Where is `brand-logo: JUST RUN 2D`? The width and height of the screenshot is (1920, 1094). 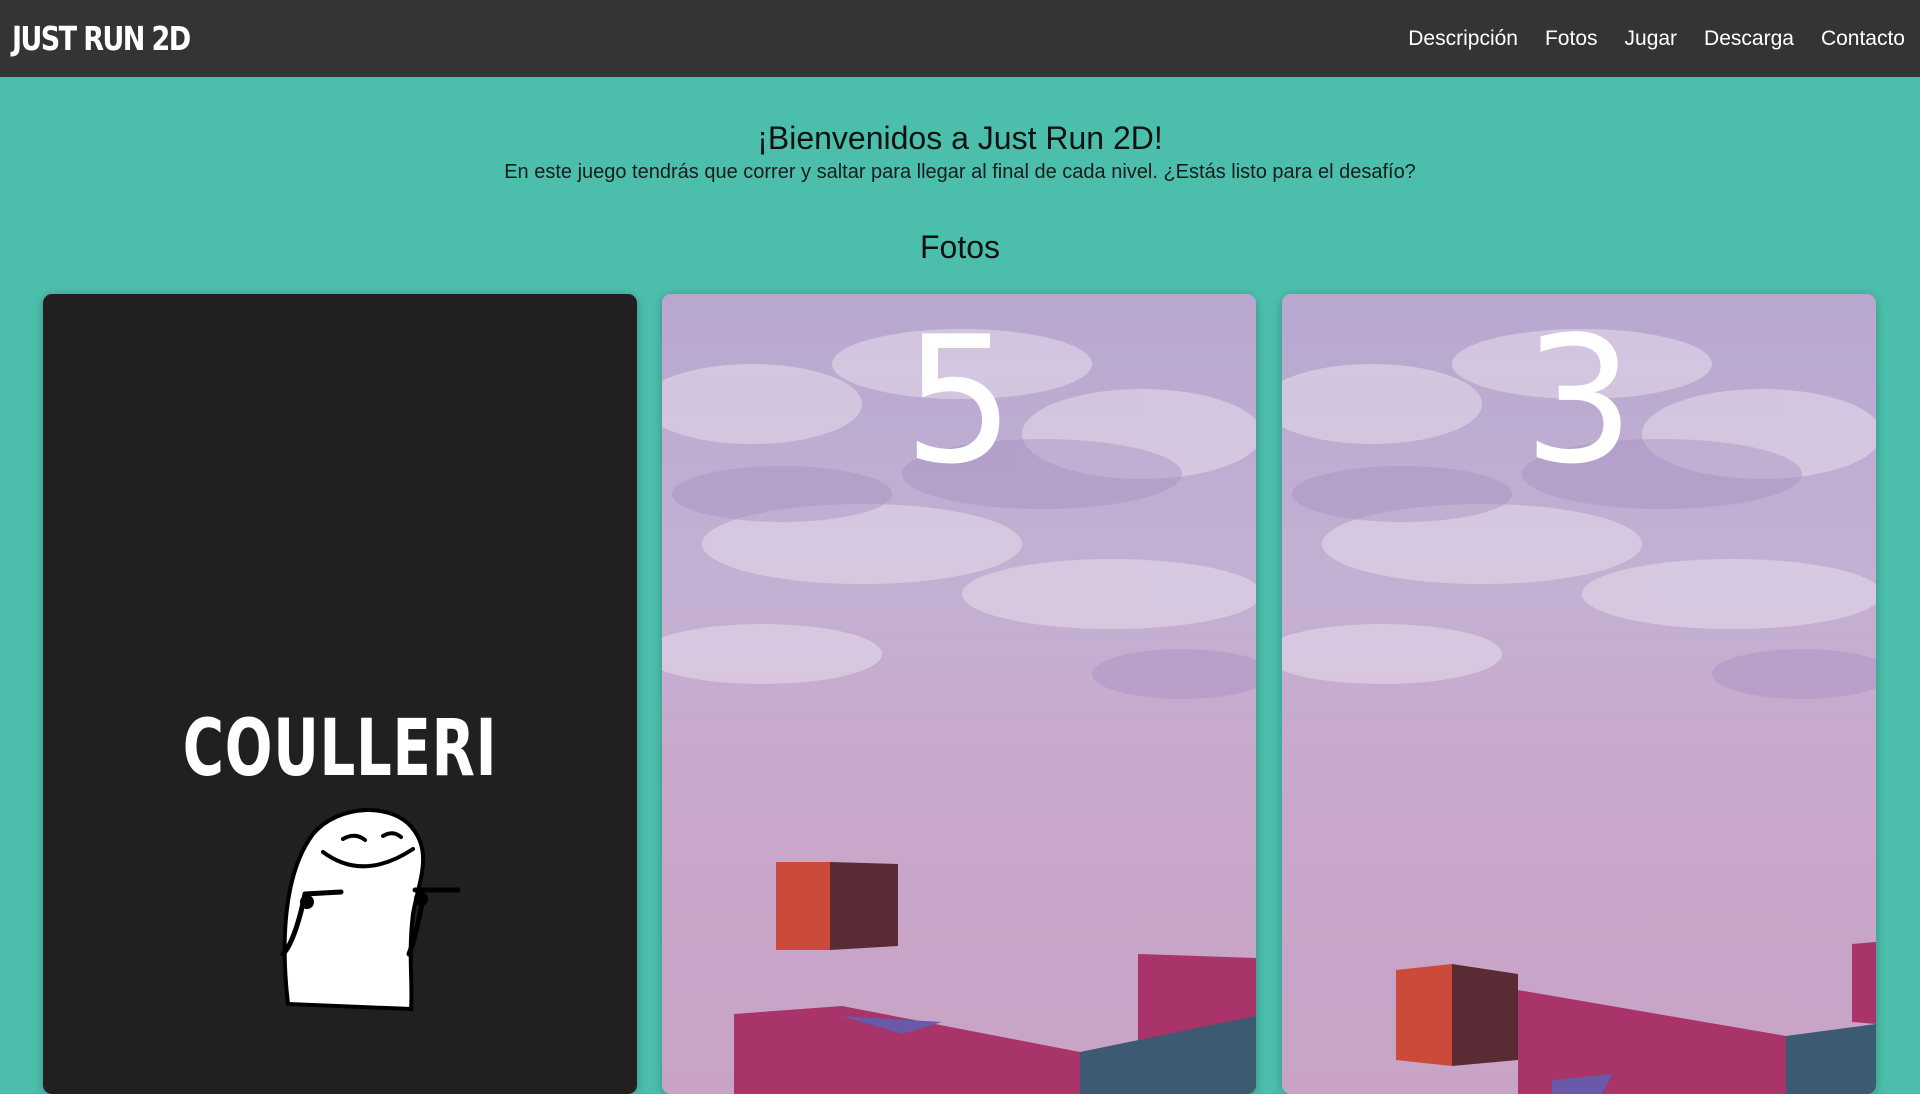 brand-logo: JUST RUN 2D is located at coordinates (101, 38).